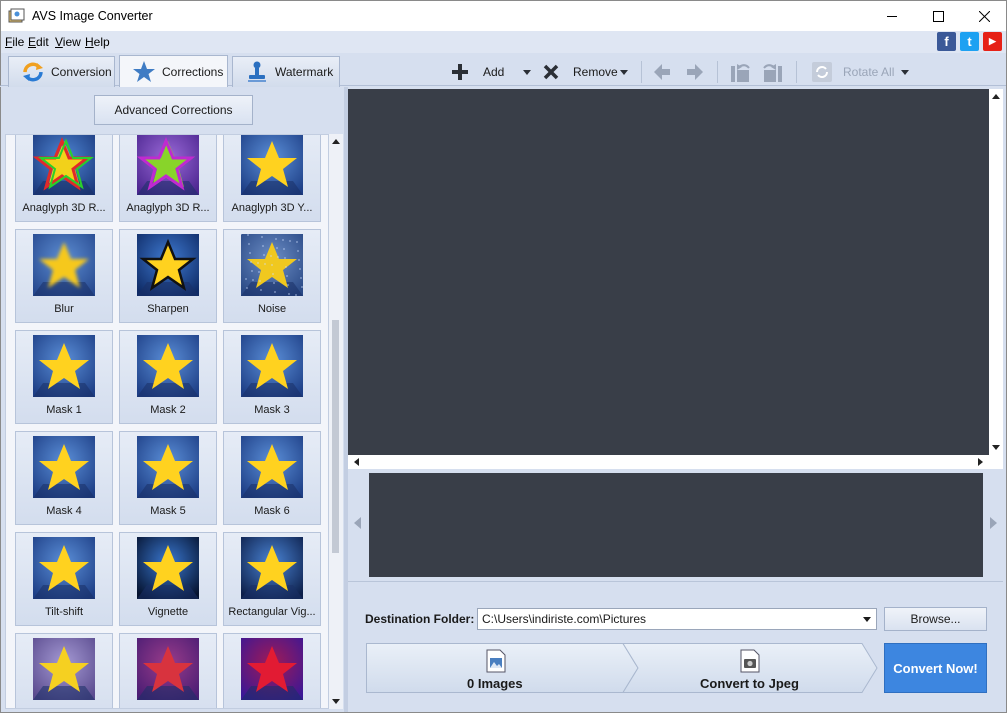  I want to click on images-count-label: 0 Images, so click(495, 683).